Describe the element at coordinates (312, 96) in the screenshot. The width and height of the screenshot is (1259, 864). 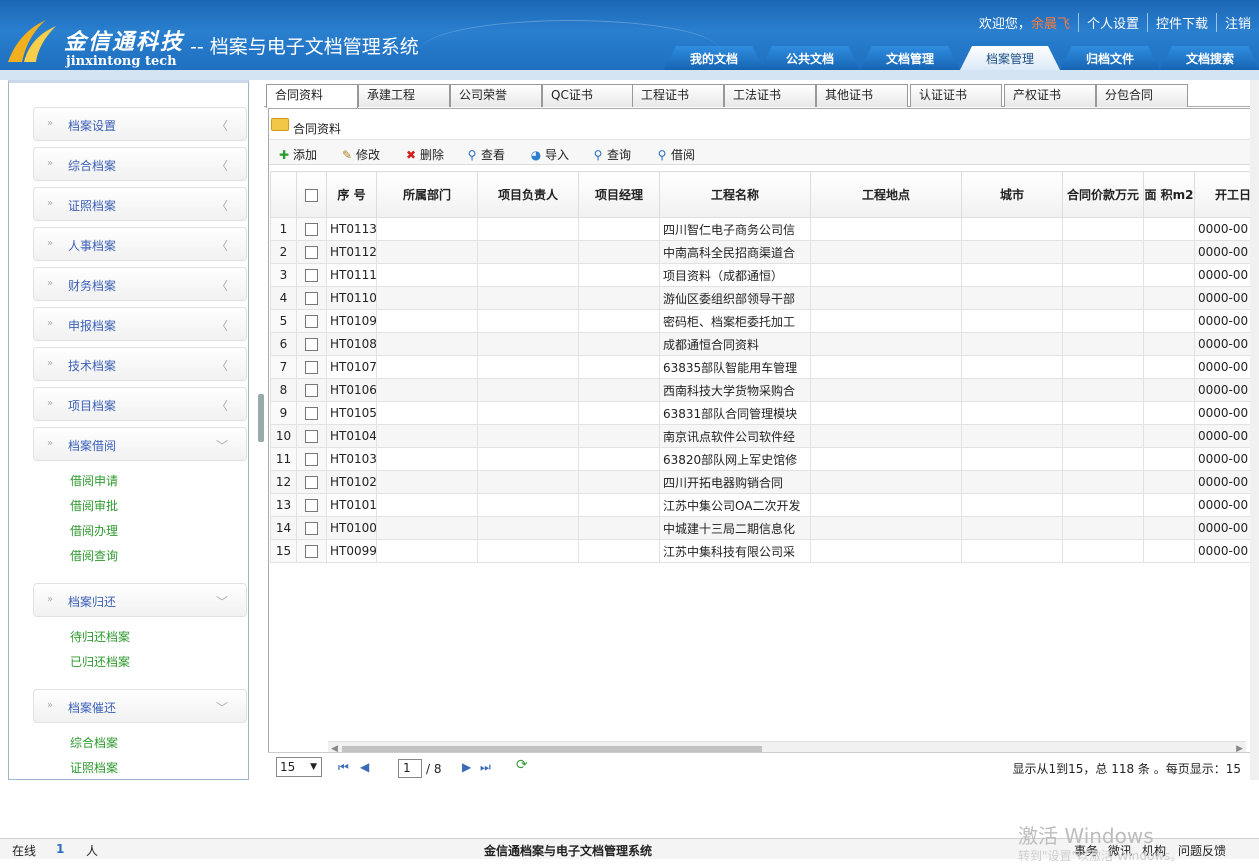
I see `tab-contract-docs: 合同资料` at that location.